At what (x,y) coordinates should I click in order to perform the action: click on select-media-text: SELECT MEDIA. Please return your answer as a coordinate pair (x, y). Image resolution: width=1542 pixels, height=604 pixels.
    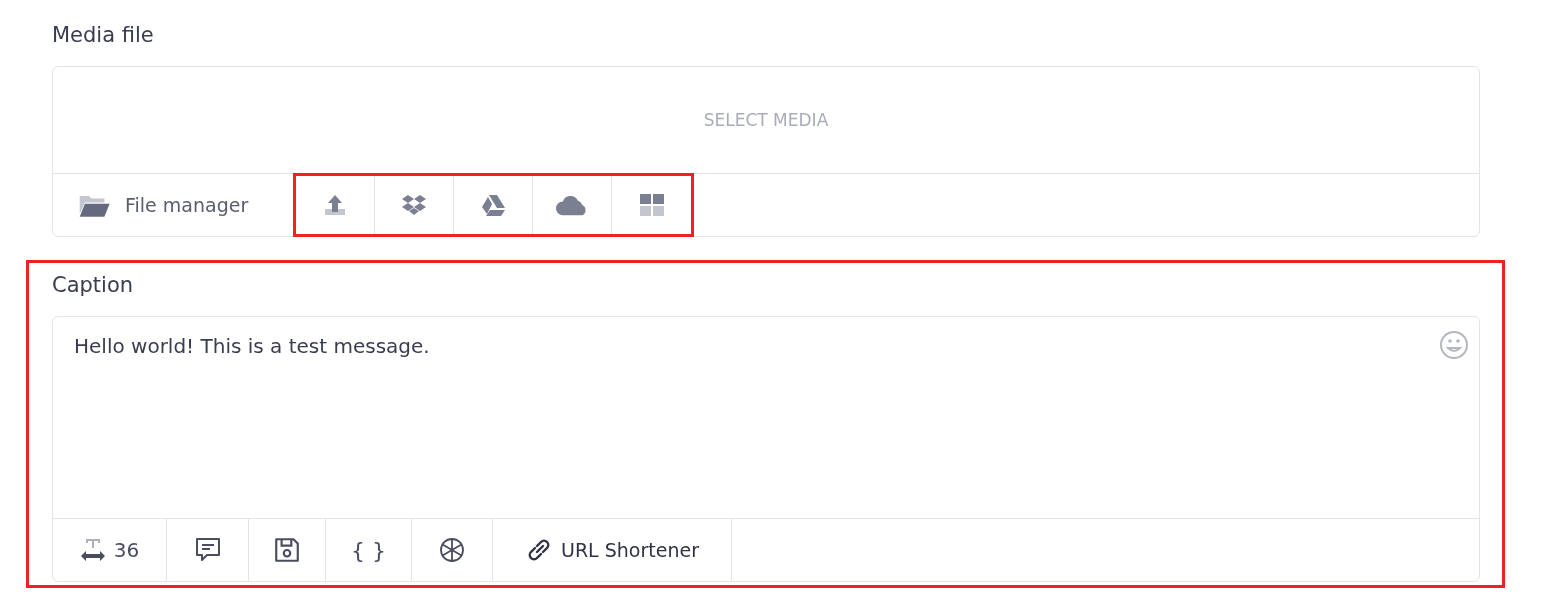
    Looking at the image, I should click on (766, 120).